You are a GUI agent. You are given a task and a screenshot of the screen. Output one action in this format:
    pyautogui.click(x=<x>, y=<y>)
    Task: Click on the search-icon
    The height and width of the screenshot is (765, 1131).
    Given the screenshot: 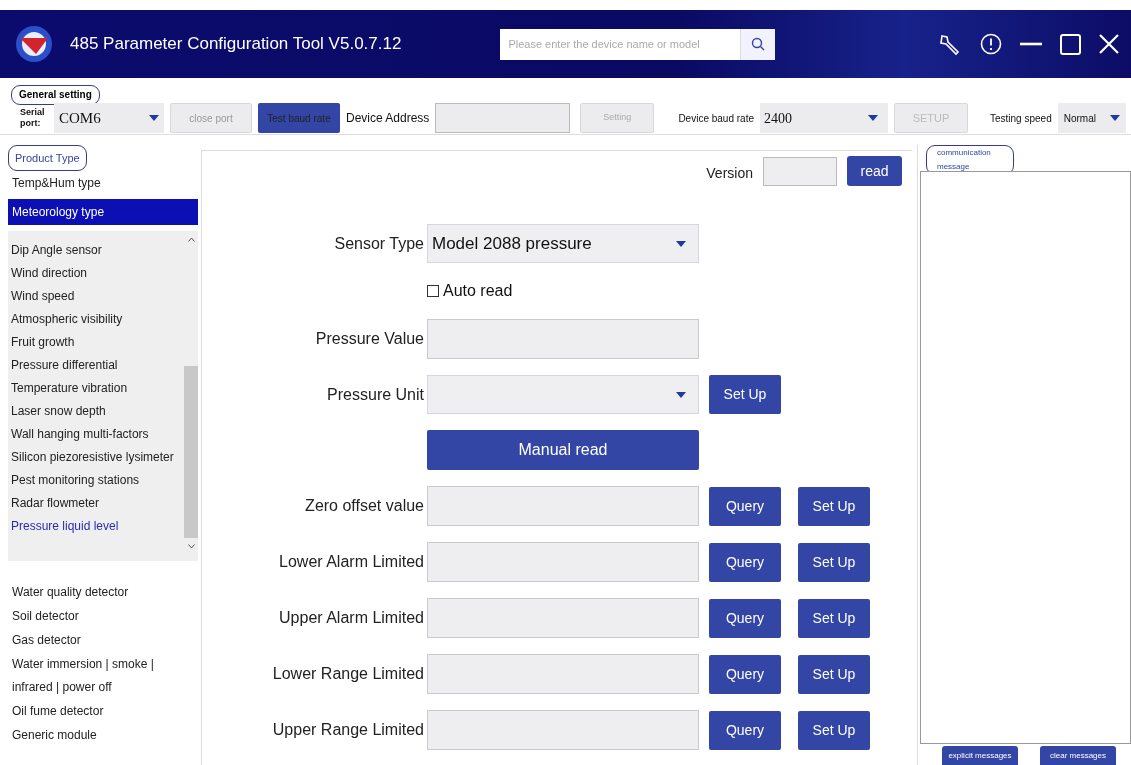 What is the action you would take?
    pyautogui.click(x=758, y=44)
    